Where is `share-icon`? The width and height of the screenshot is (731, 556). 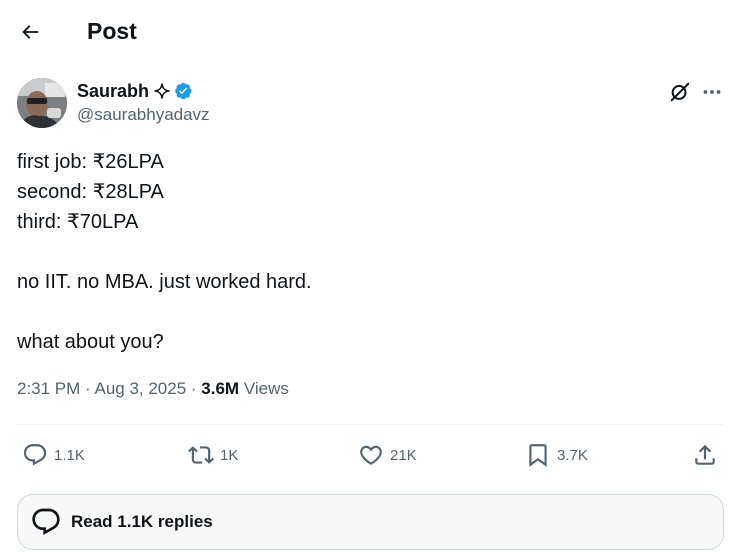 share-icon is located at coordinates (705, 454).